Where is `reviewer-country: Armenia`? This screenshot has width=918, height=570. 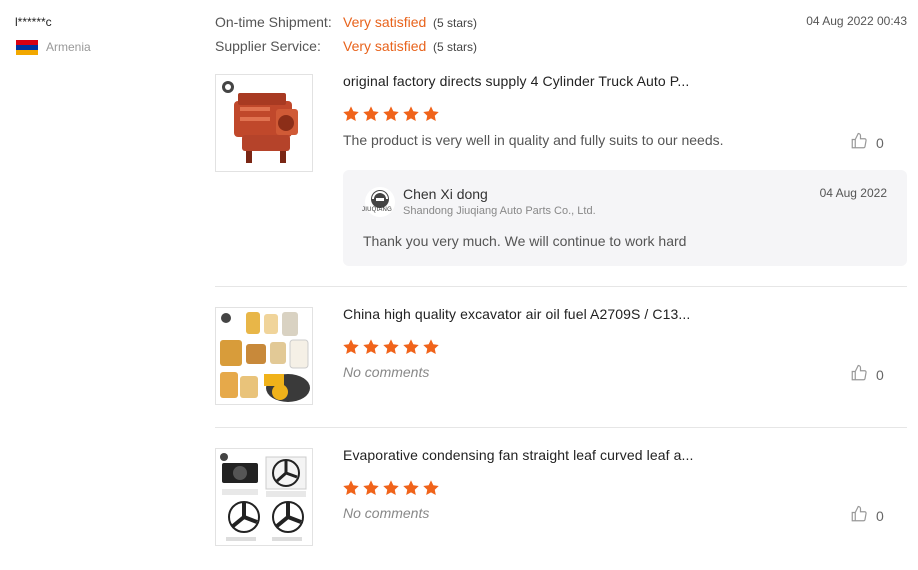
reviewer-country: Armenia is located at coordinates (68, 47).